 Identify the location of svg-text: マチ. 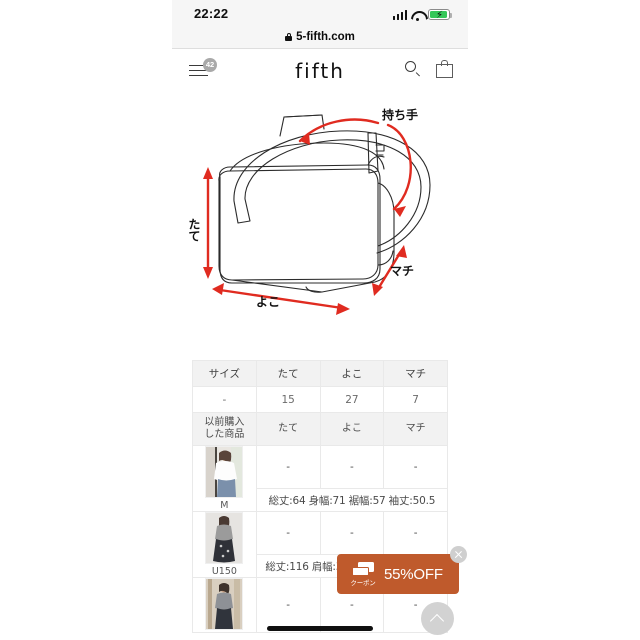
(402, 271).